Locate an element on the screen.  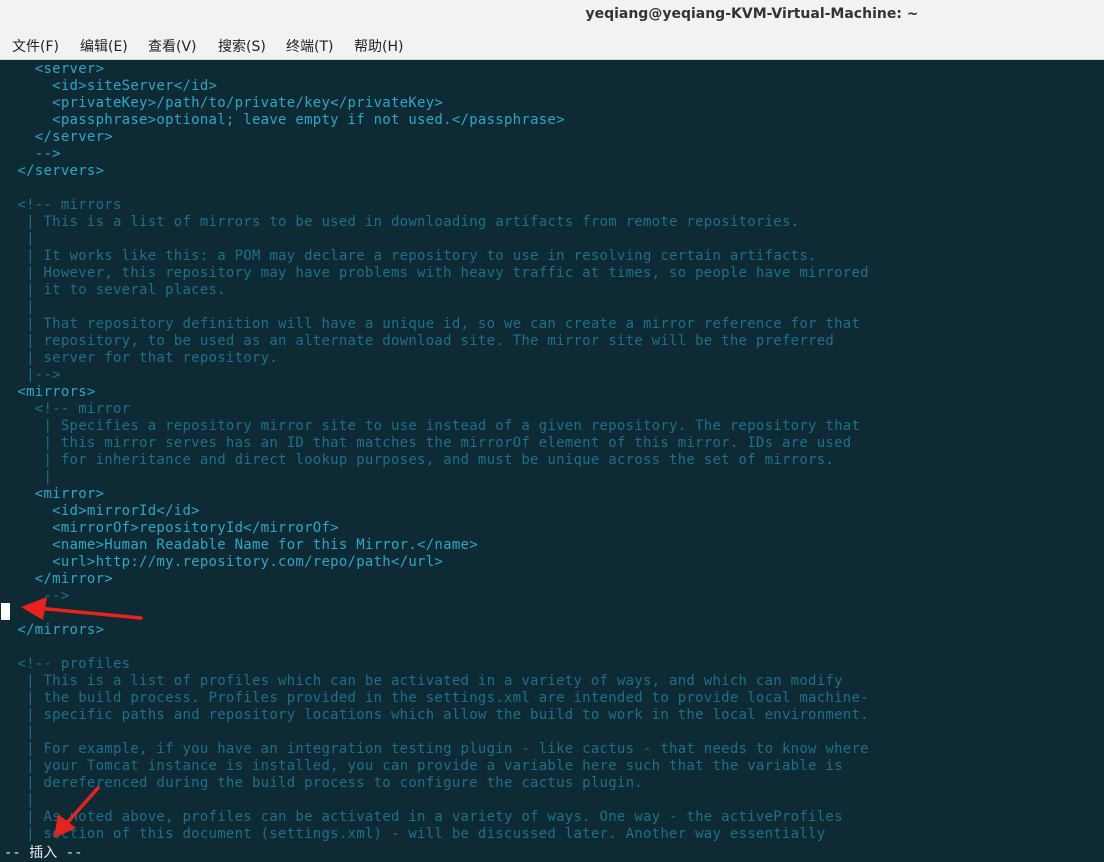
terminal-line: </mirror> is located at coordinates (56, 579).